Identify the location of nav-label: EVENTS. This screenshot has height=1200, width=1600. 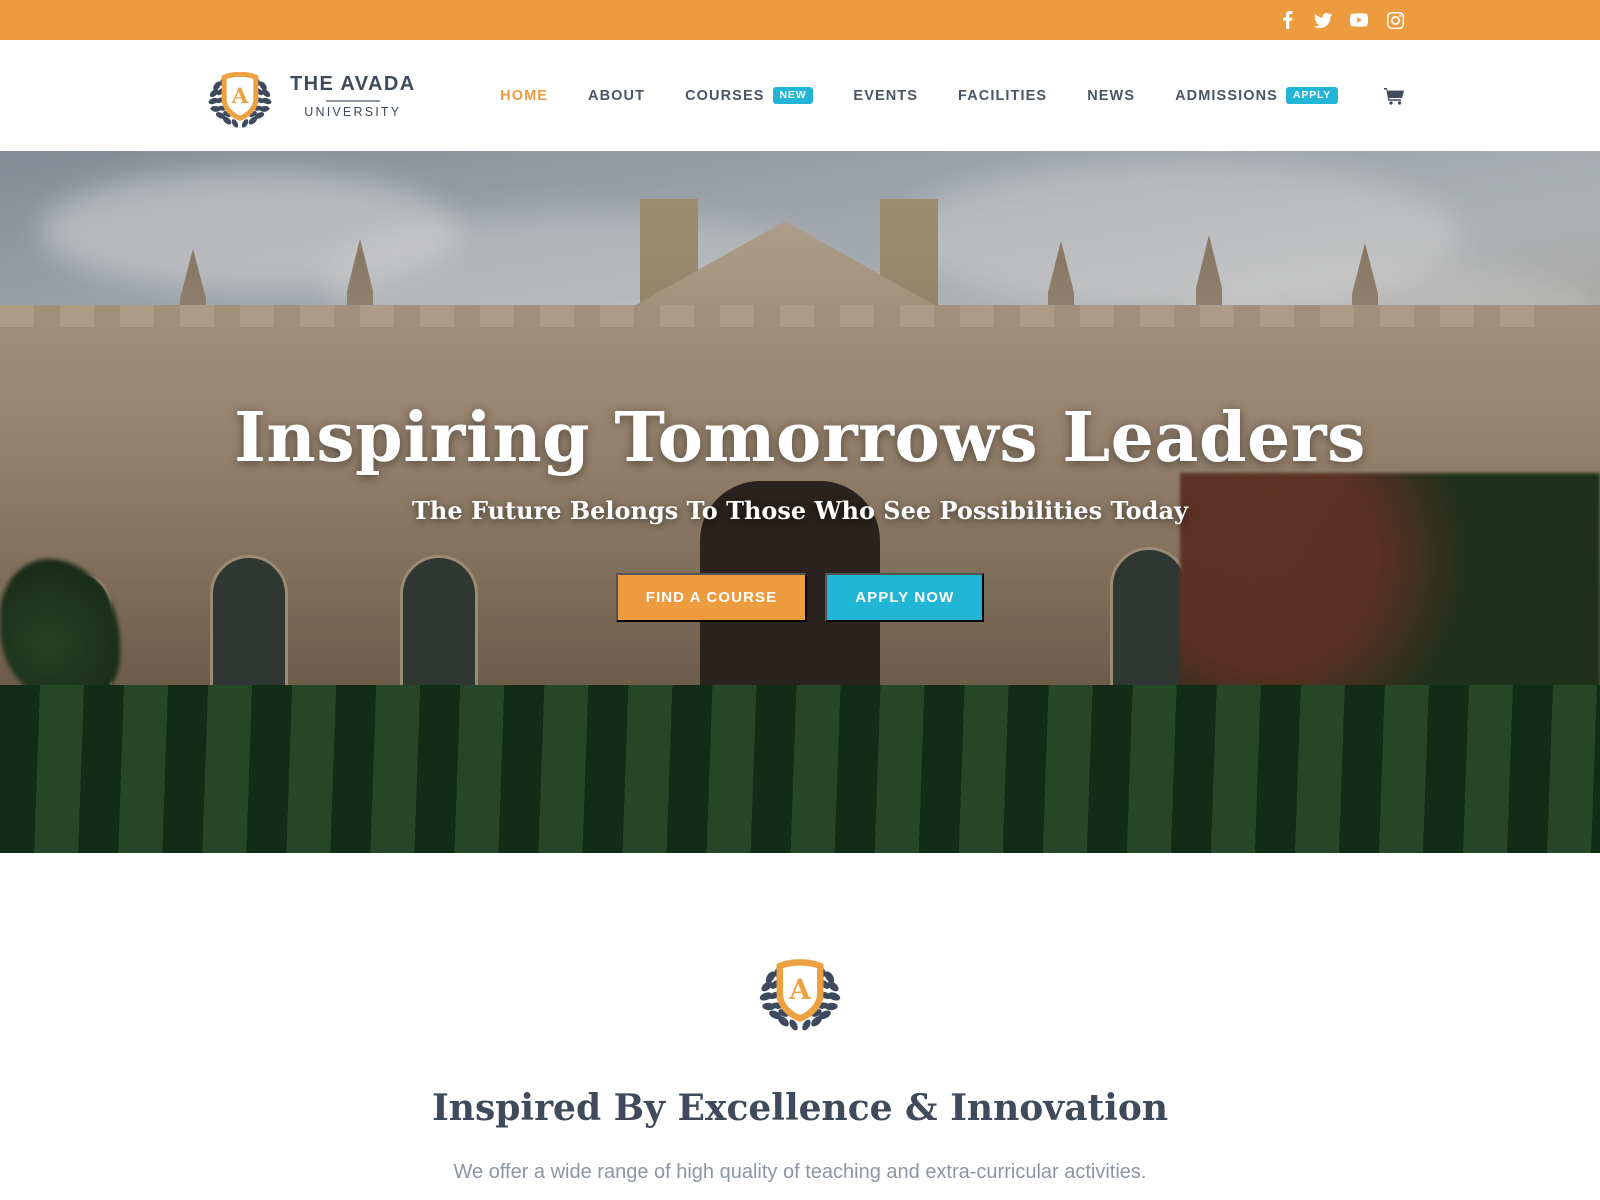
(886, 95).